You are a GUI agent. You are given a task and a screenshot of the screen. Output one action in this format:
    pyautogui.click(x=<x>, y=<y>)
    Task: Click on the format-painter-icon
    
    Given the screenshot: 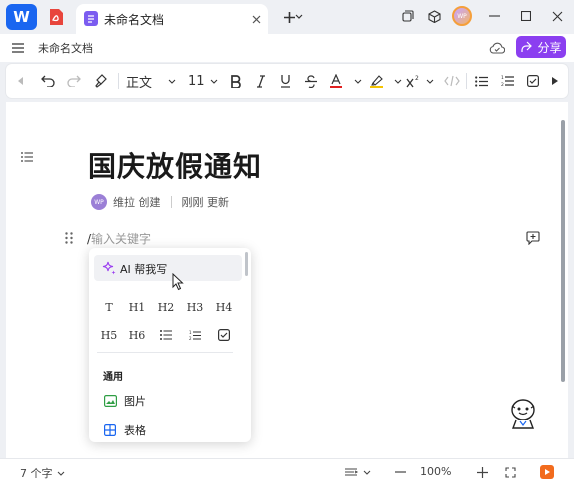 What is the action you would take?
    pyautogui.click(x=101, y=81)
    